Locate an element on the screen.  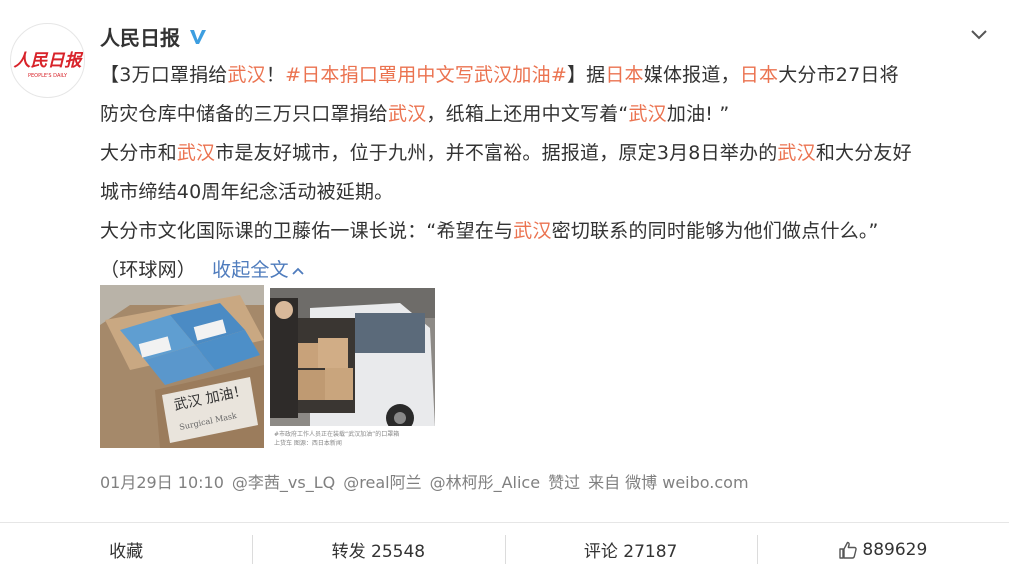
favorite-button: 收藏 is located at coordinates (126, 549).